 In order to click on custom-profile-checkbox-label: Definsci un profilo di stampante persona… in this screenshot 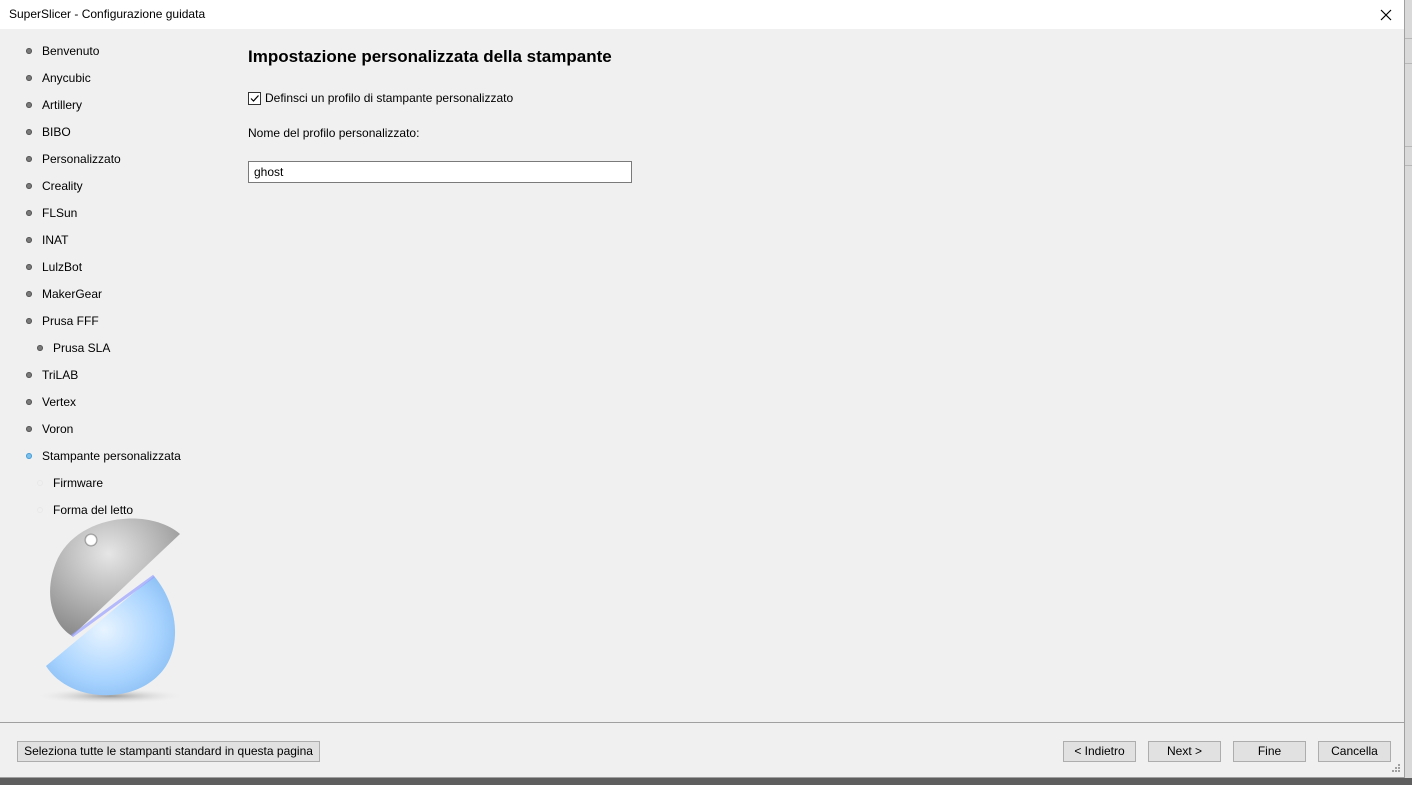, I will do `click(389, 98)`.